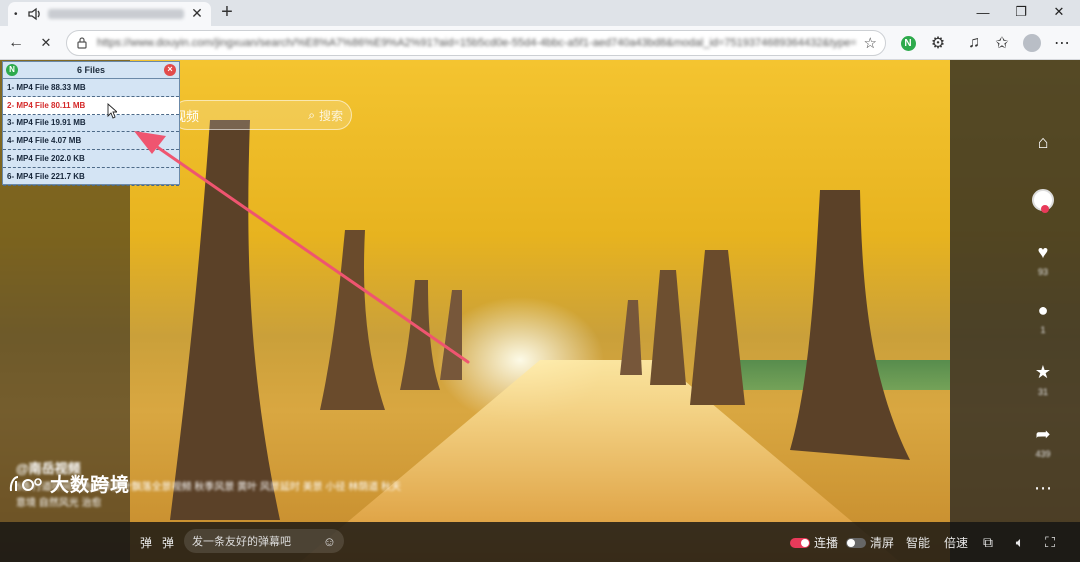  I want to click on comment-icon: ●, so click(1043, 310).